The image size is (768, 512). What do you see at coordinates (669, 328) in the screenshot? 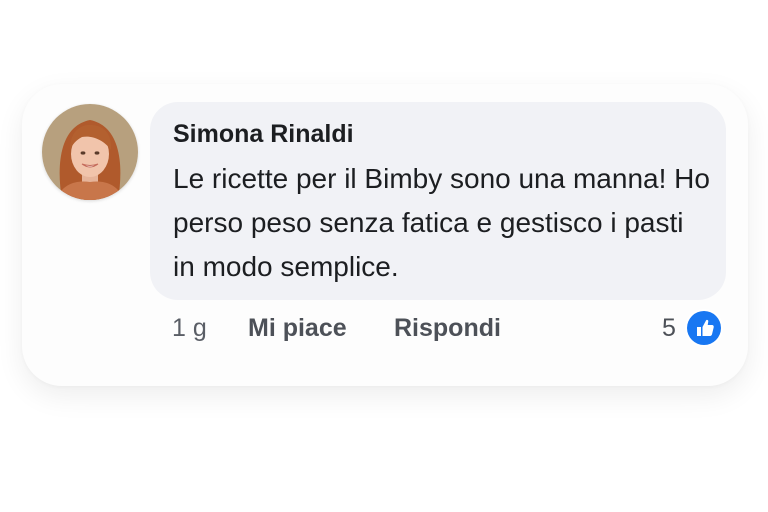
I see `reaction-count: 5` at bounding box center [669, 328].